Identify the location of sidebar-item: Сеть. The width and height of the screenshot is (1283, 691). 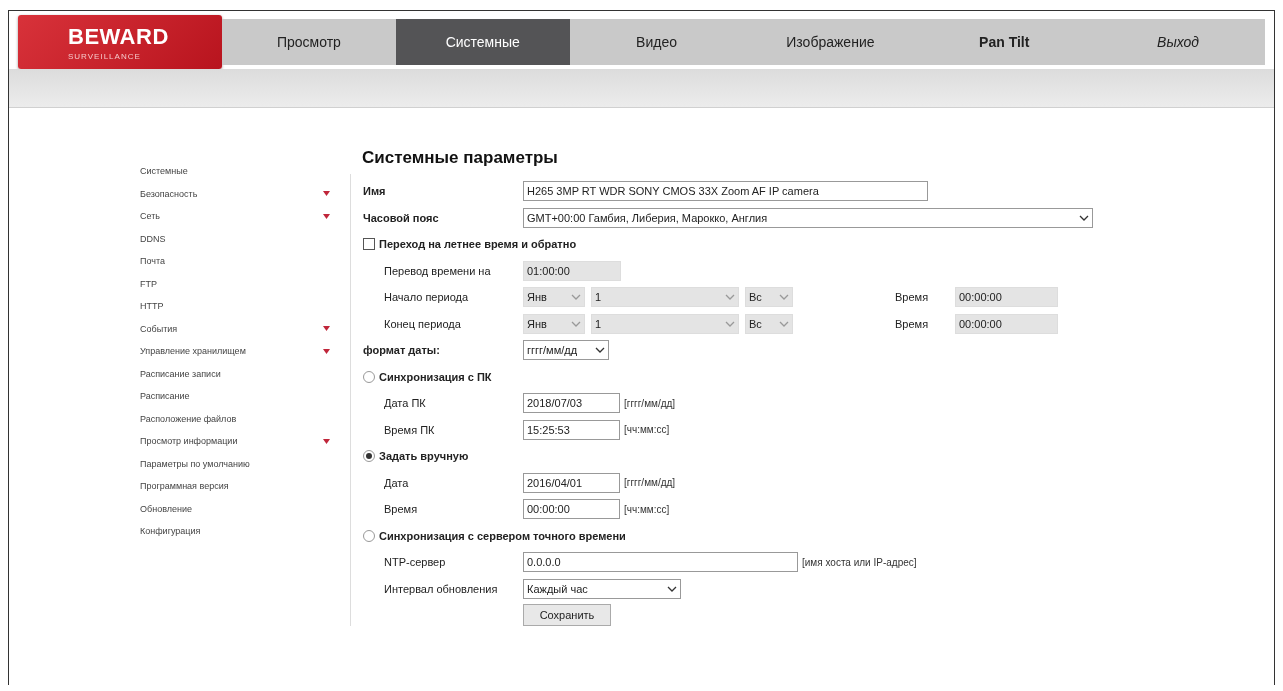
(245, 216).